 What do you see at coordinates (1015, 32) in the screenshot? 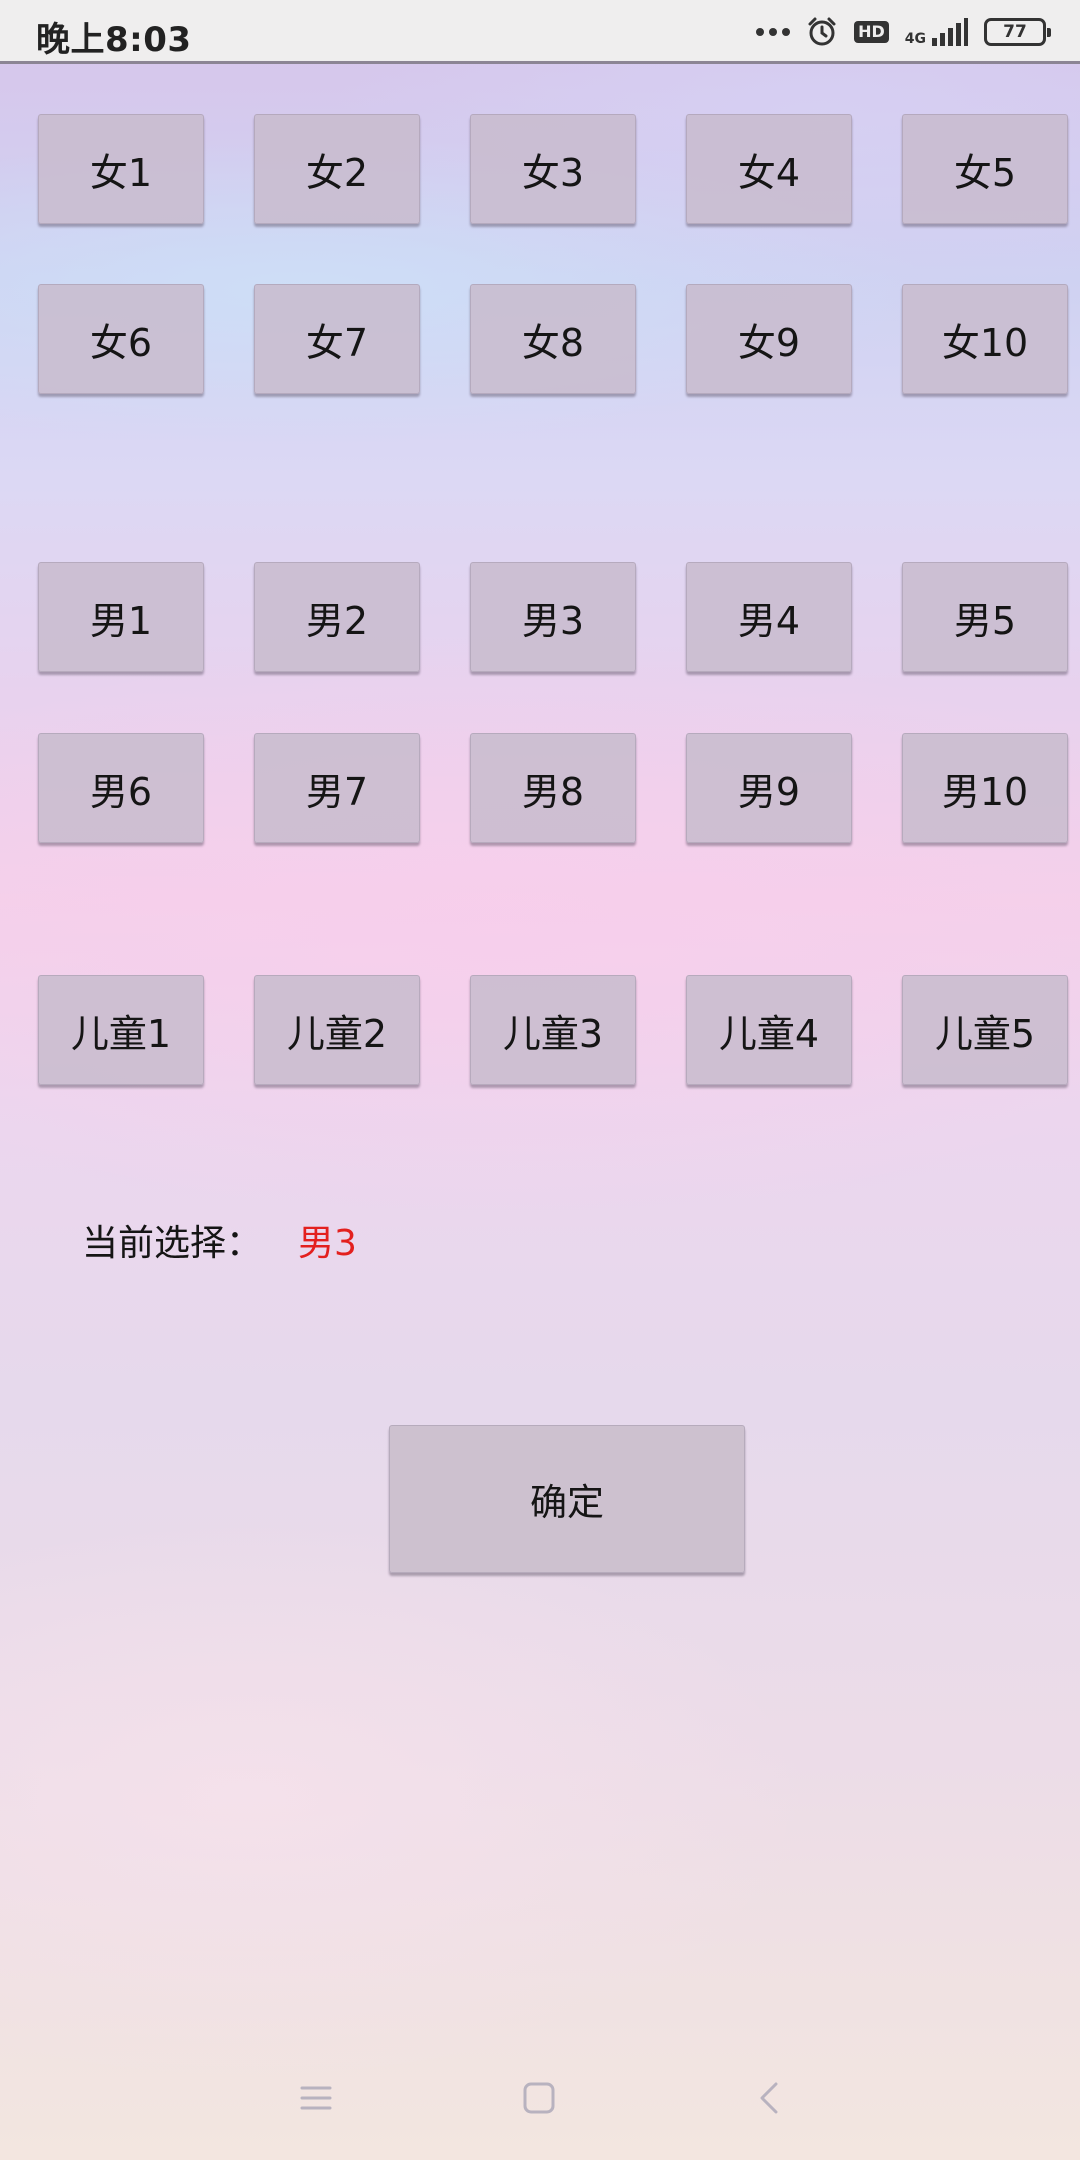
I see `battery-level: 77` at bounding box center [1015, 32].